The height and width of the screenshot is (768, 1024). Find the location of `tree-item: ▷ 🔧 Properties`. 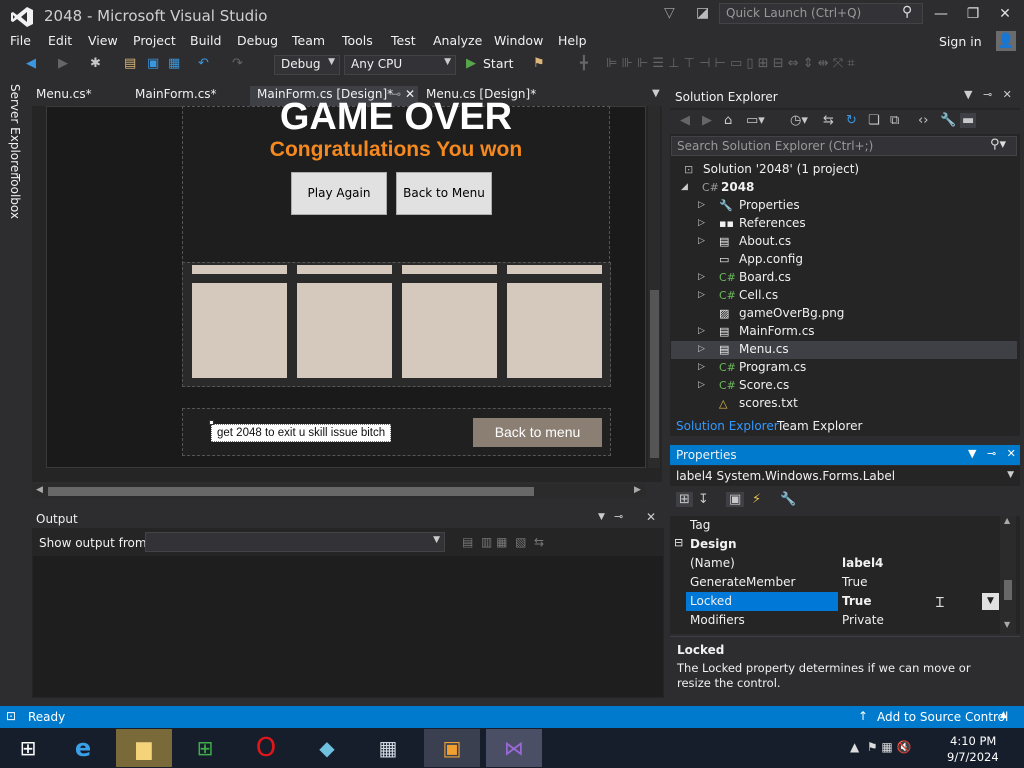

tree-item: ▷ 🔧 Properties is located at coordinates (844, 206).